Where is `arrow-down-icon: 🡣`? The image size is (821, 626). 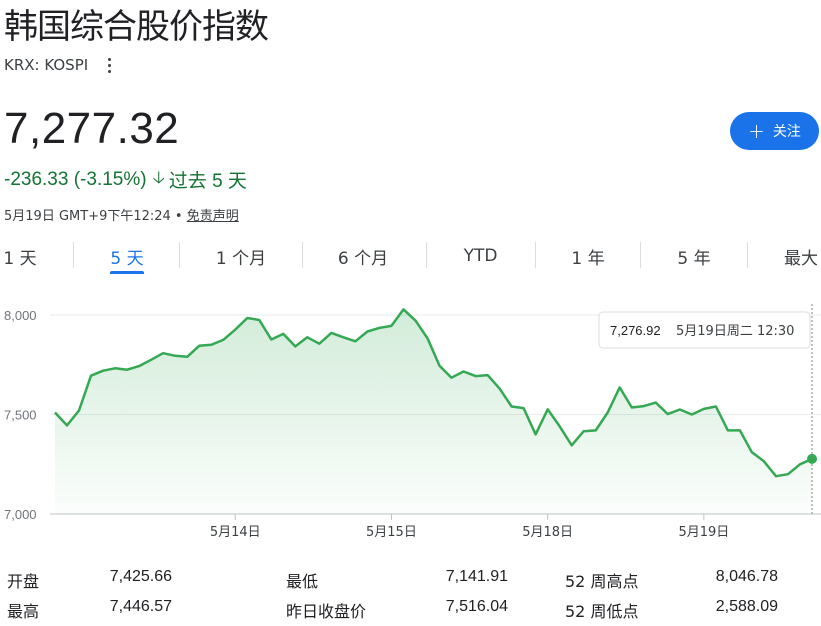
arrow-down-icon: 🡣 is located at coordinates (158, 177).